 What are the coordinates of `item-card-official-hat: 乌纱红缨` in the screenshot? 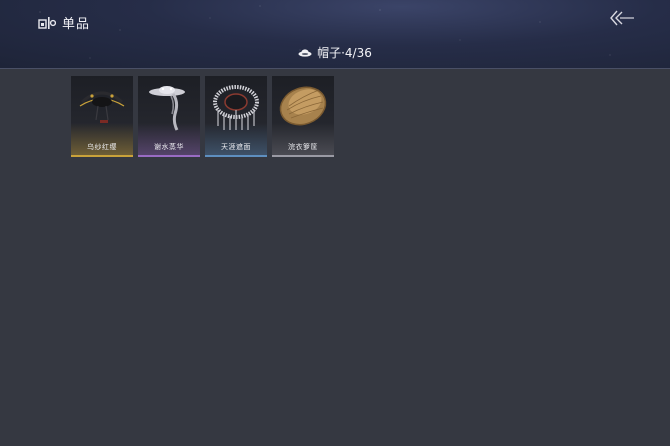 It's located at (102, 116).